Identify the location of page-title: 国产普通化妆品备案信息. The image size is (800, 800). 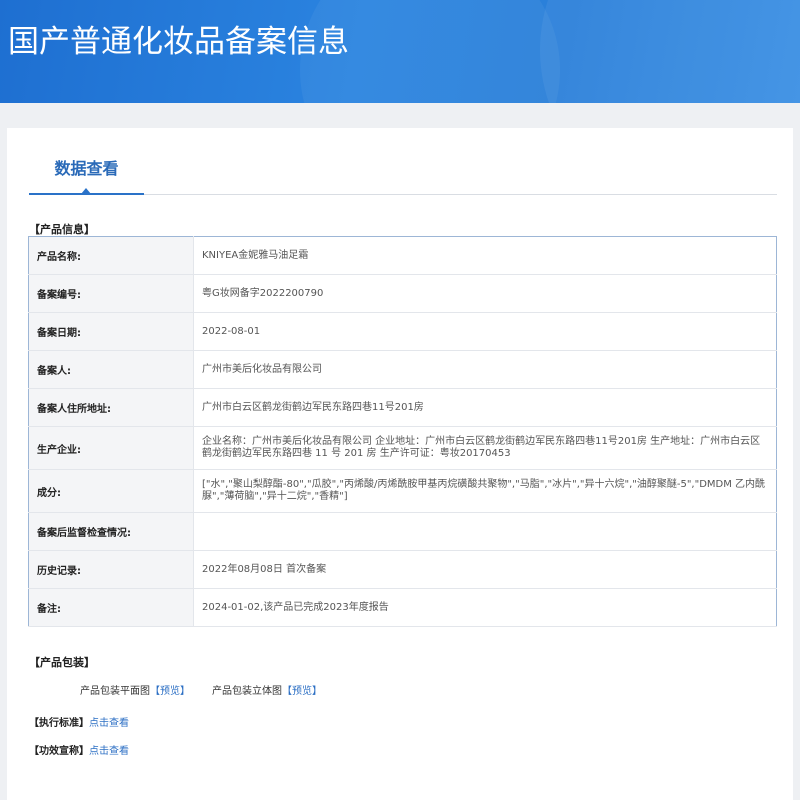
(178, 42).